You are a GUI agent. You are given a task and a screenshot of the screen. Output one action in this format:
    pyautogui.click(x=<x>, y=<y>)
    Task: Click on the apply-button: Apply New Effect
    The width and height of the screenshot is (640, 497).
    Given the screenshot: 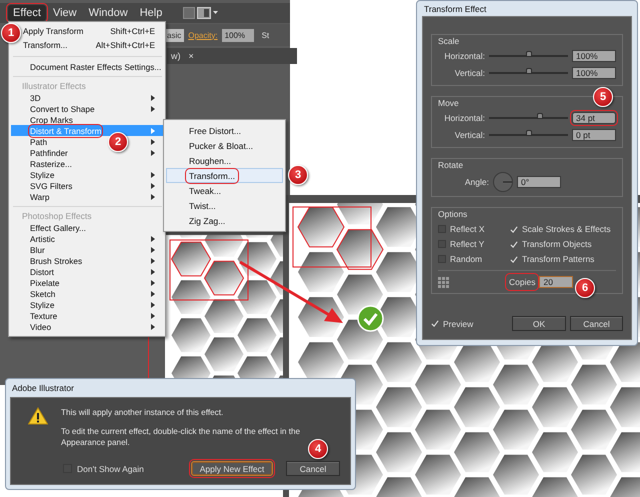 What is the action you would take?
    pyautogui.click(x=232, y=468)
    